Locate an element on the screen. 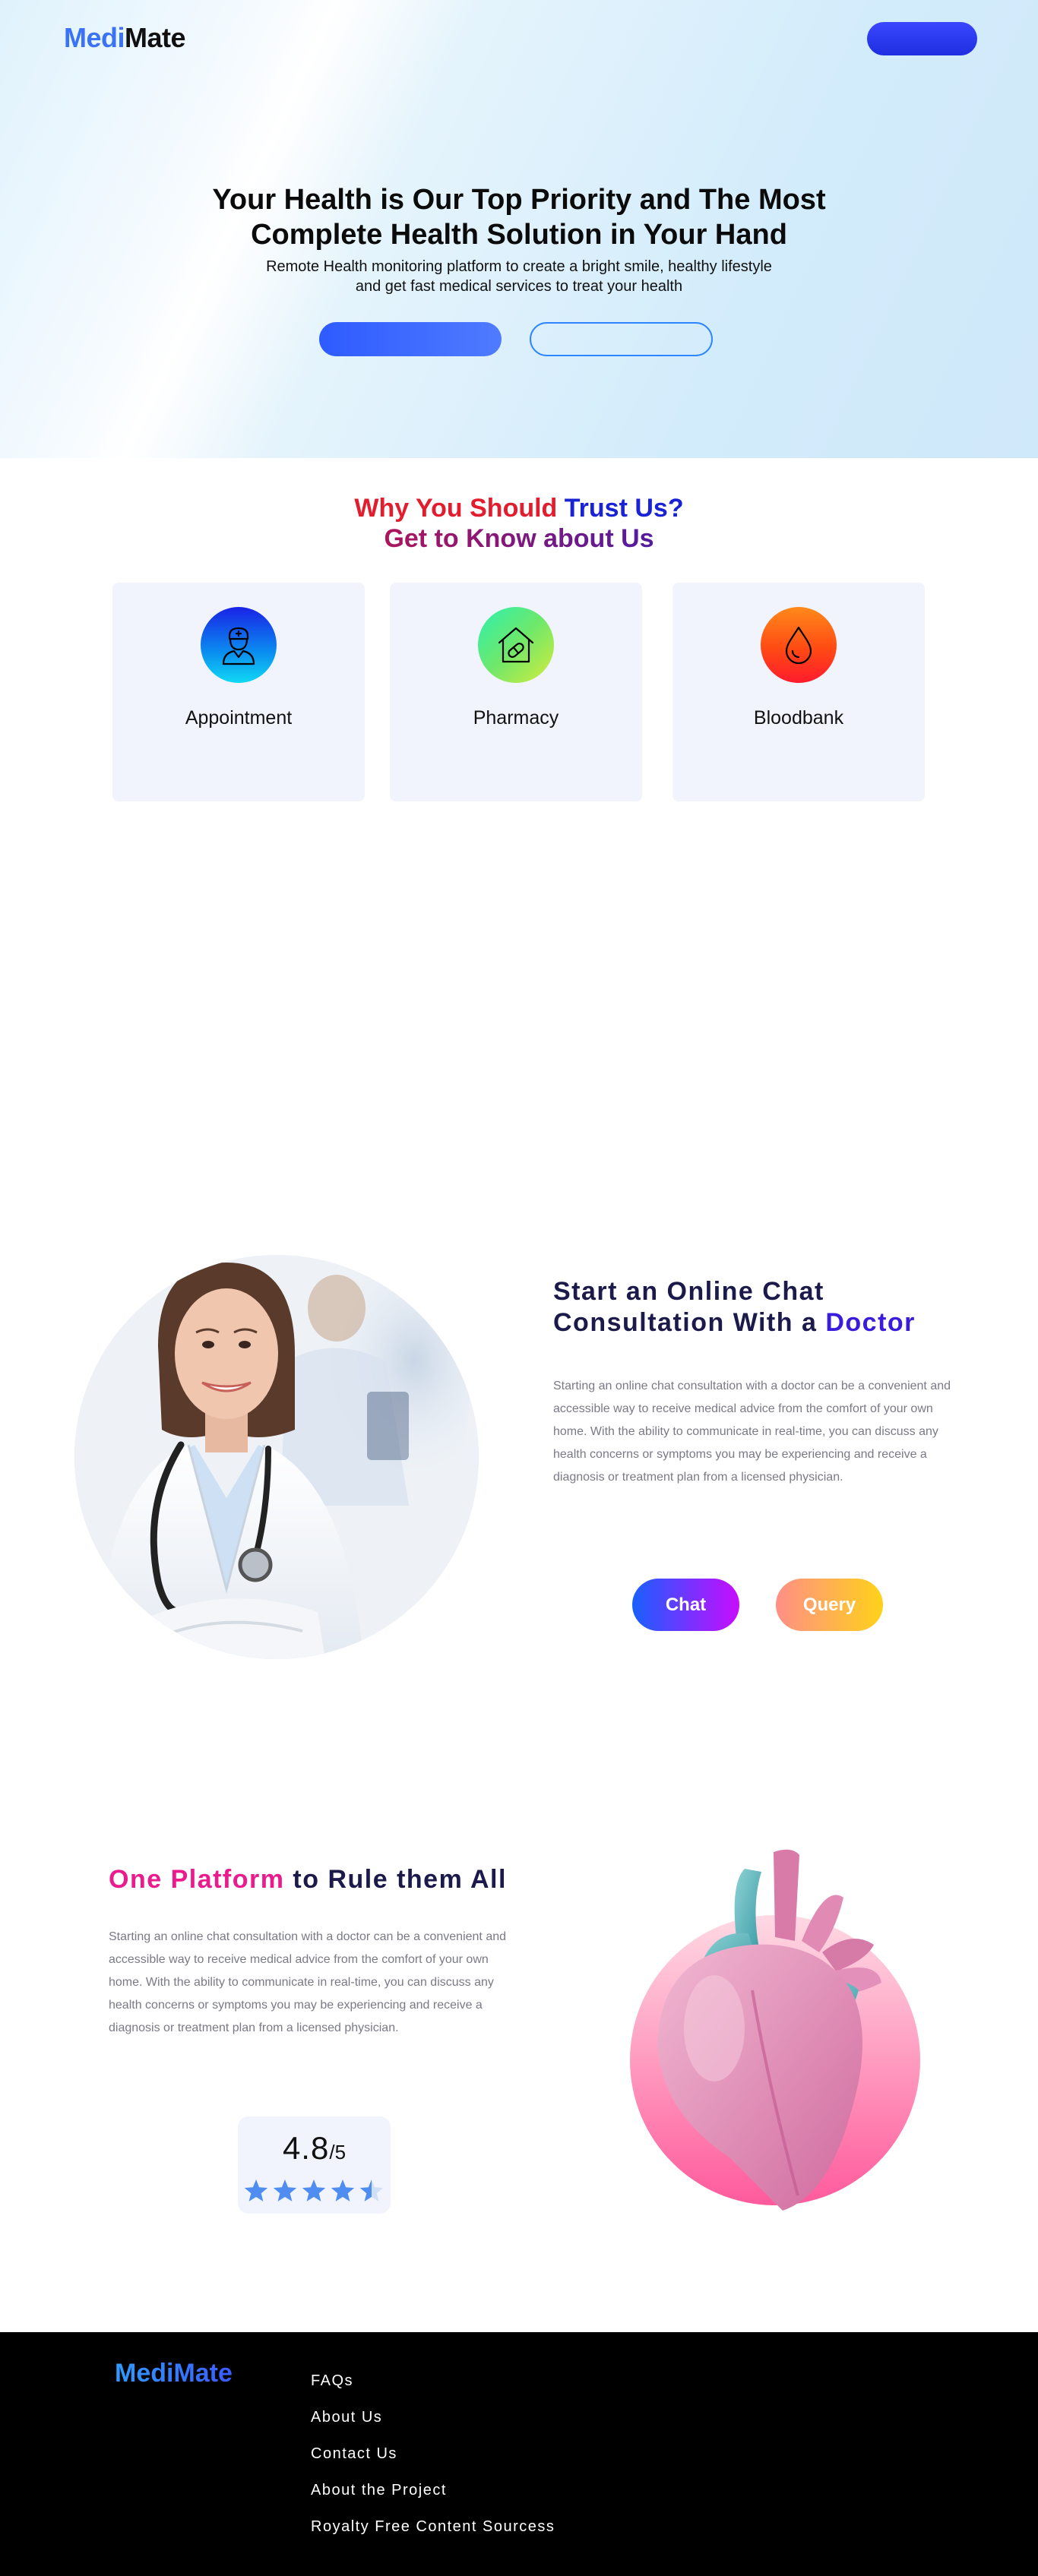 This screenshot has width=1038, height=2576. feature-card-bloodbank: Bloodbank is located at coordinates (798, 692).